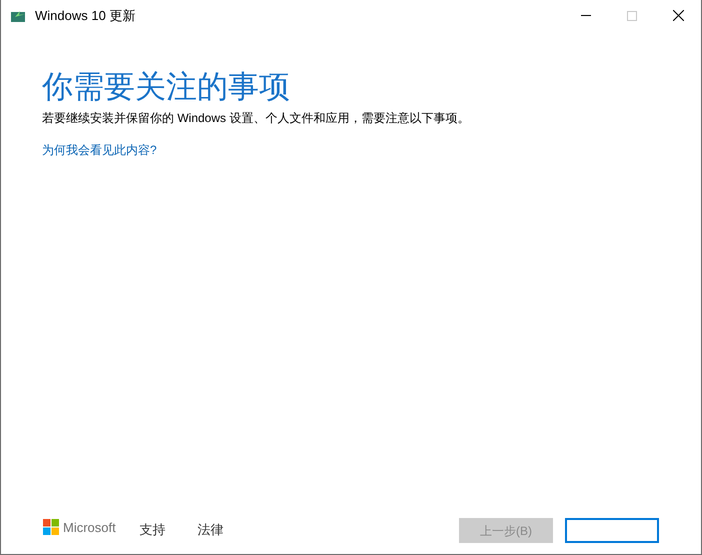  What do you see at coordinates (85, 15) in the screenshot?
I see `window-title: Windows 10 更新` at bounding box center [85, 15].